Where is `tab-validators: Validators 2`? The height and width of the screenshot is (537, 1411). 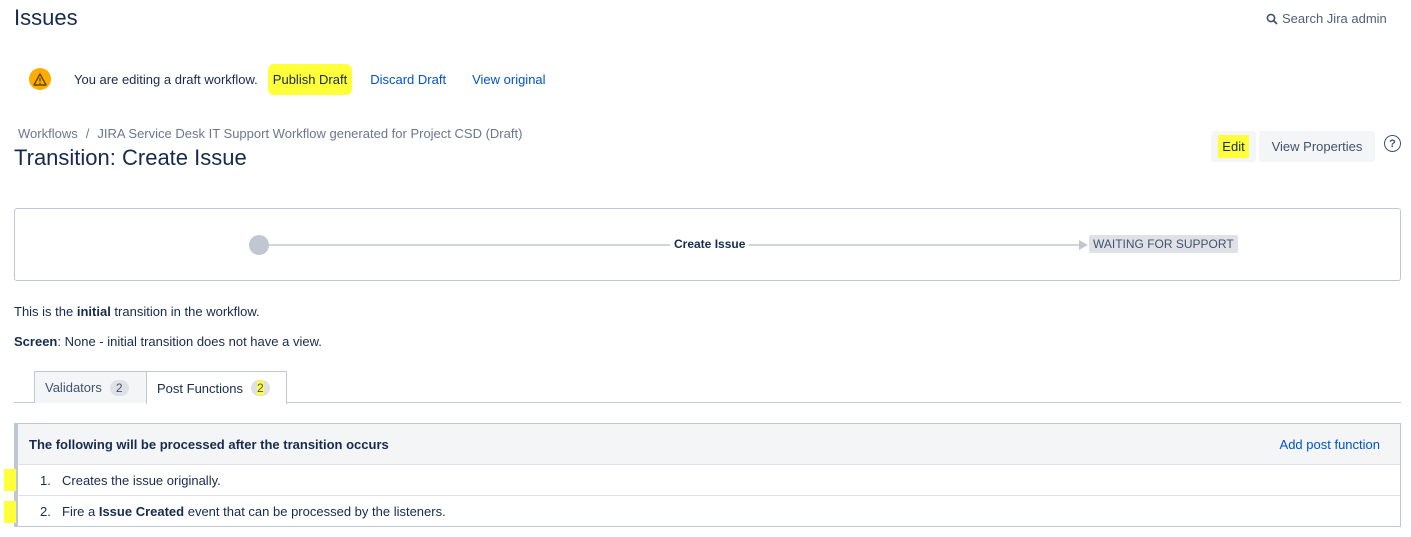 tab-validators: Validators 2 is located at coordinates (90, 387).